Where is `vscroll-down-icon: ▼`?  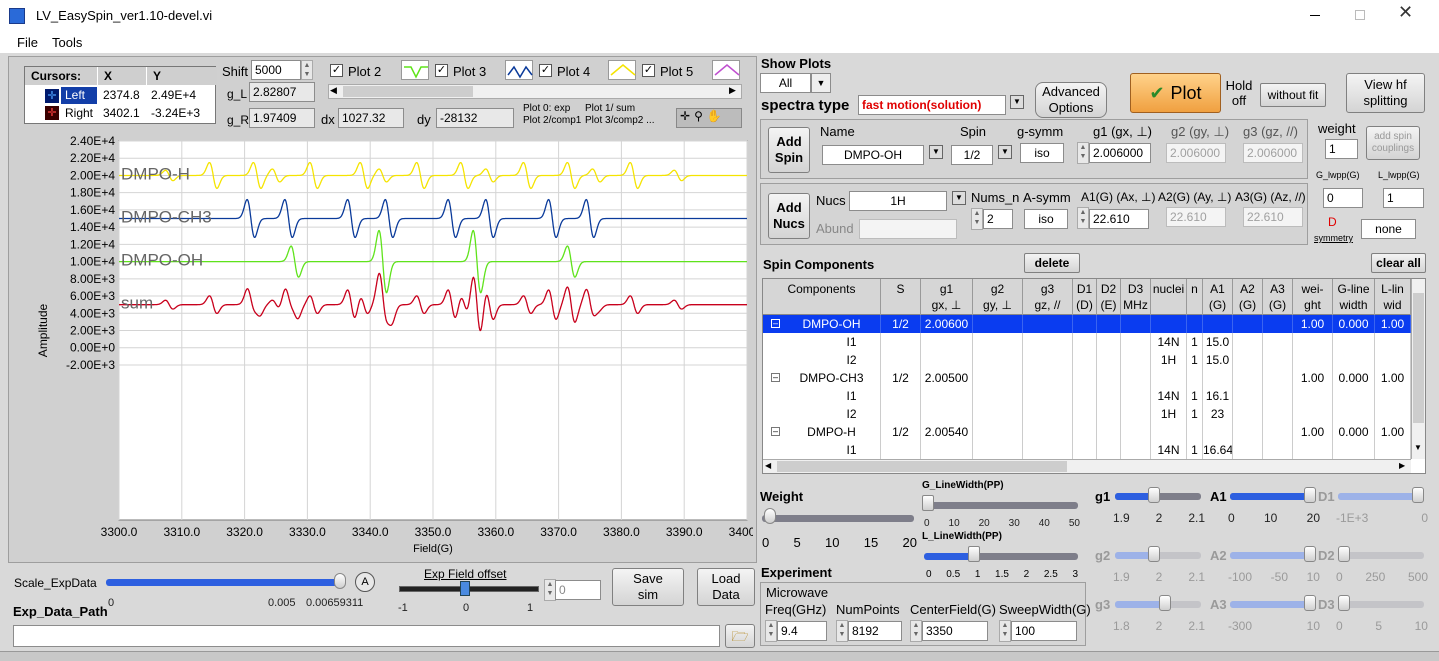
vscroll-down-icon: ▼ is located at coordinates (1418, 447).